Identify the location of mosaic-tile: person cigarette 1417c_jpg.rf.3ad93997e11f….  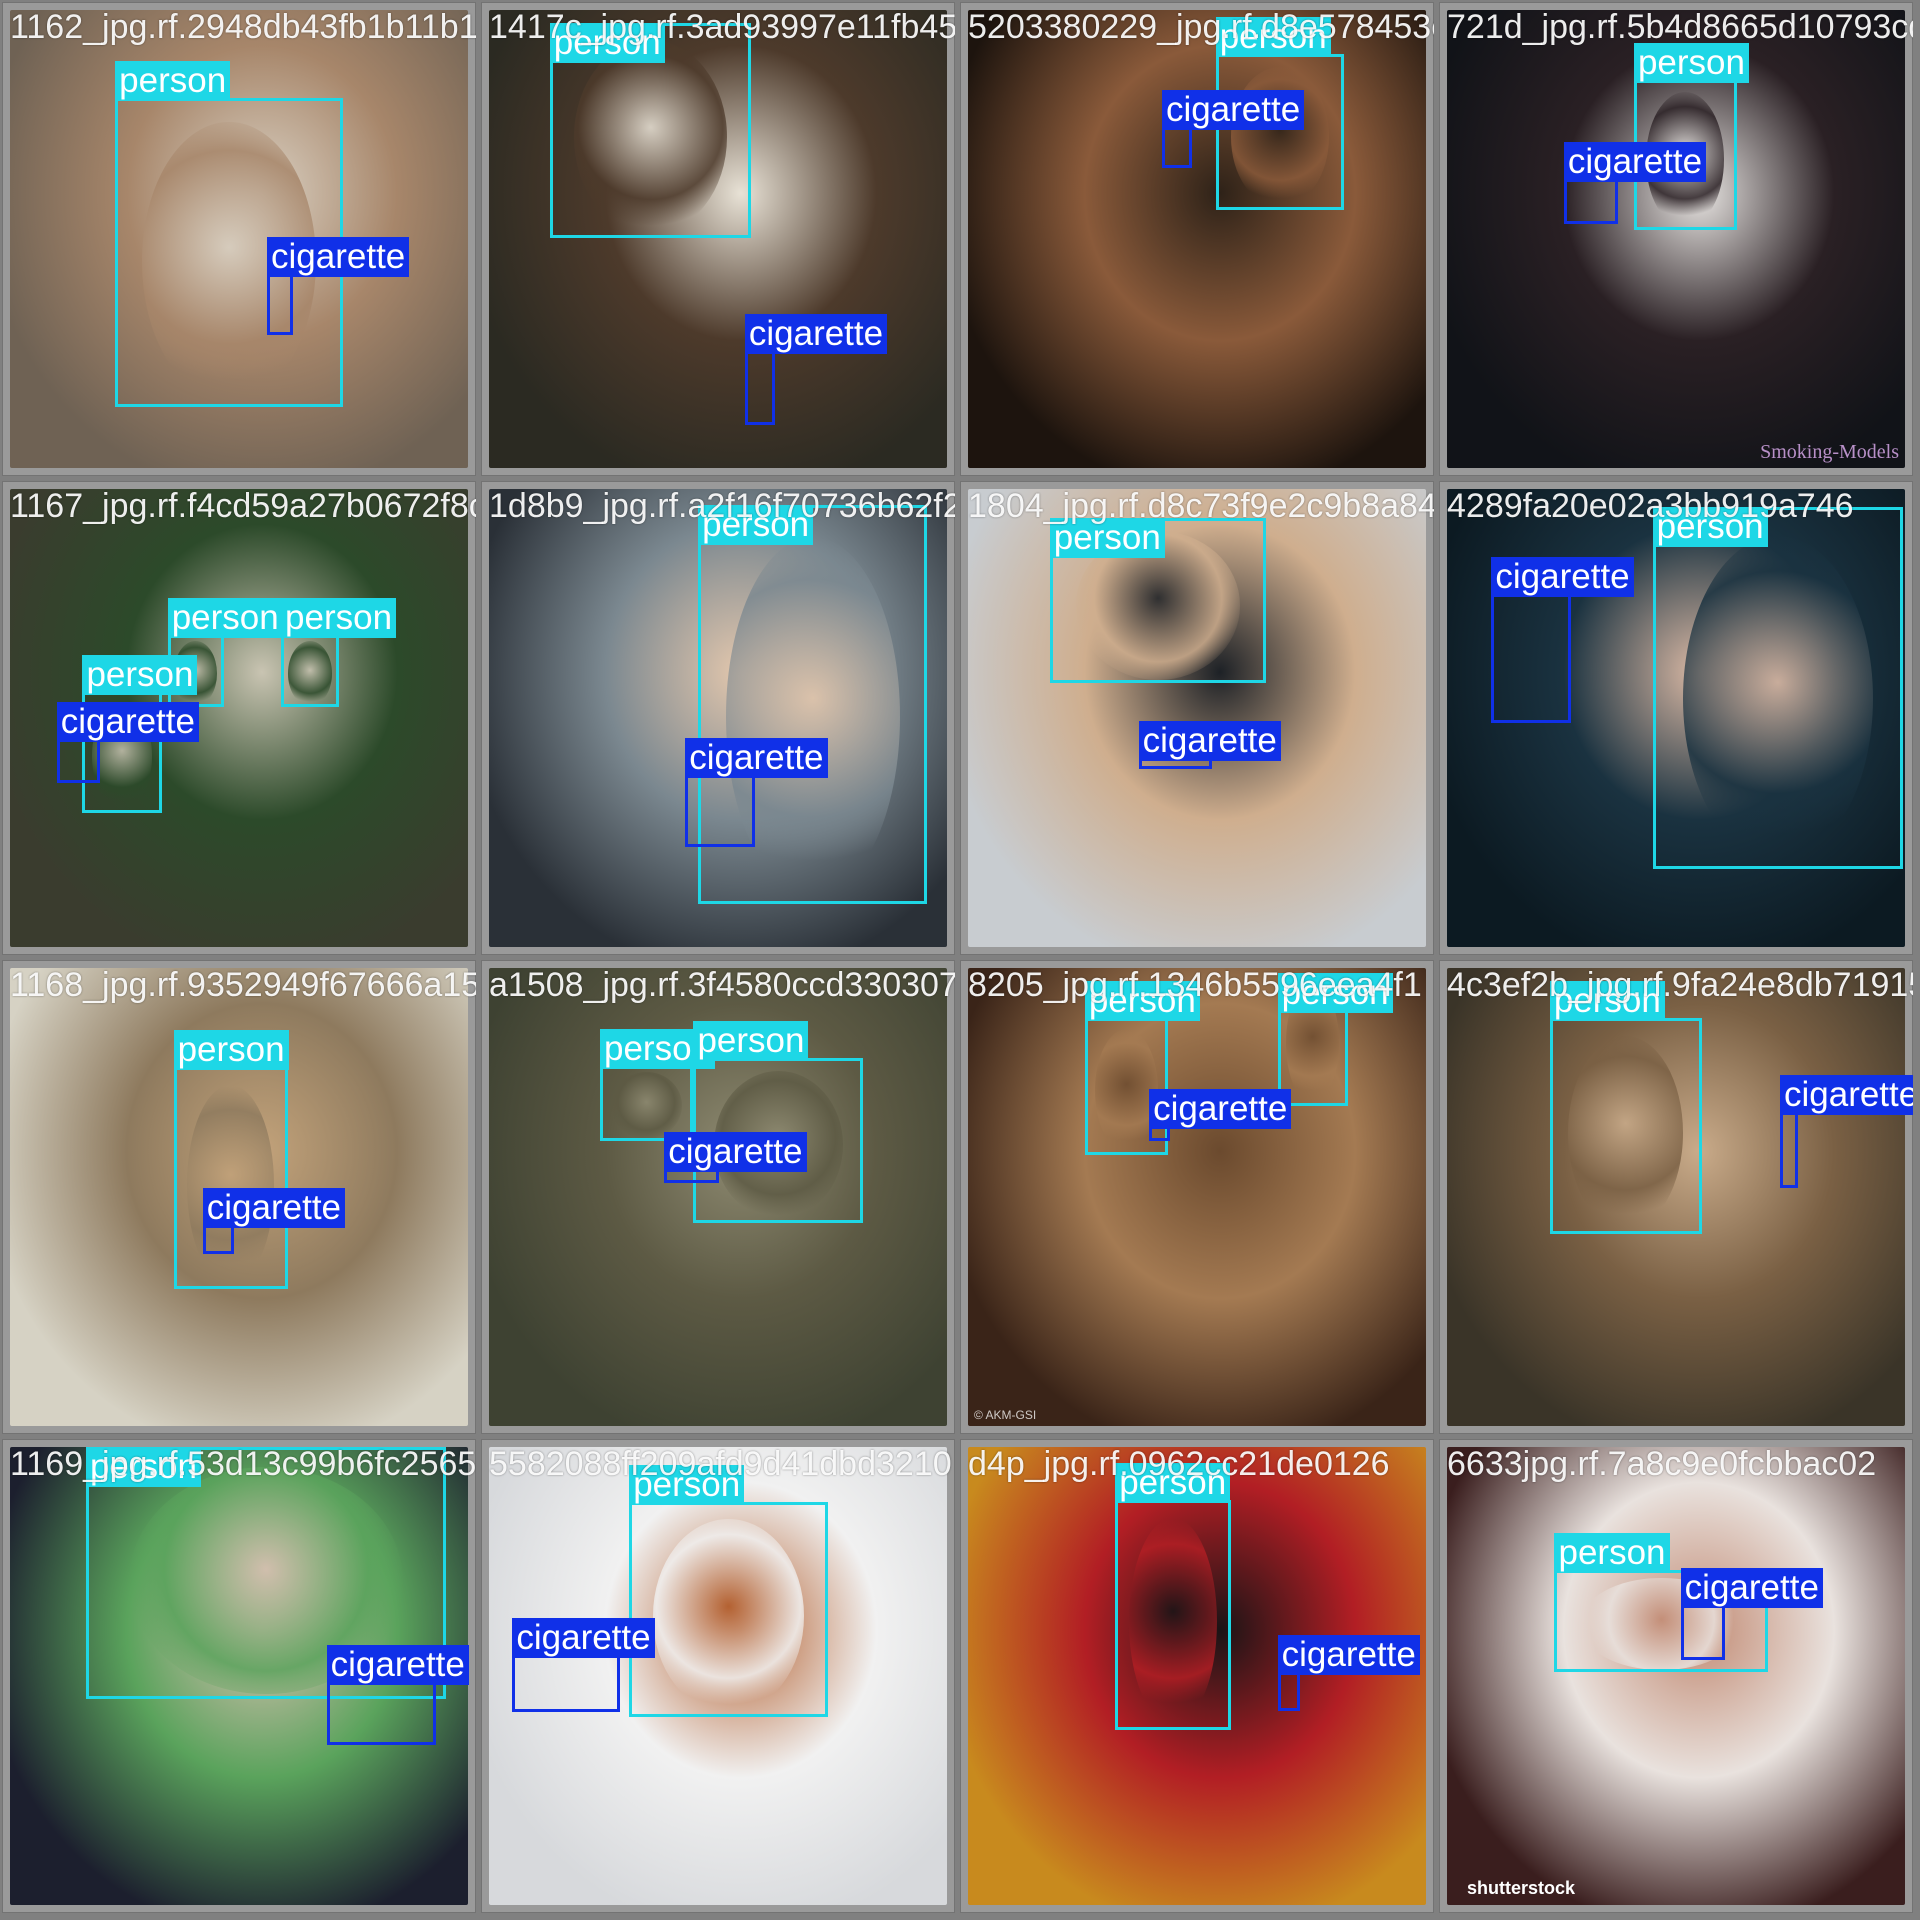
(718, 239).